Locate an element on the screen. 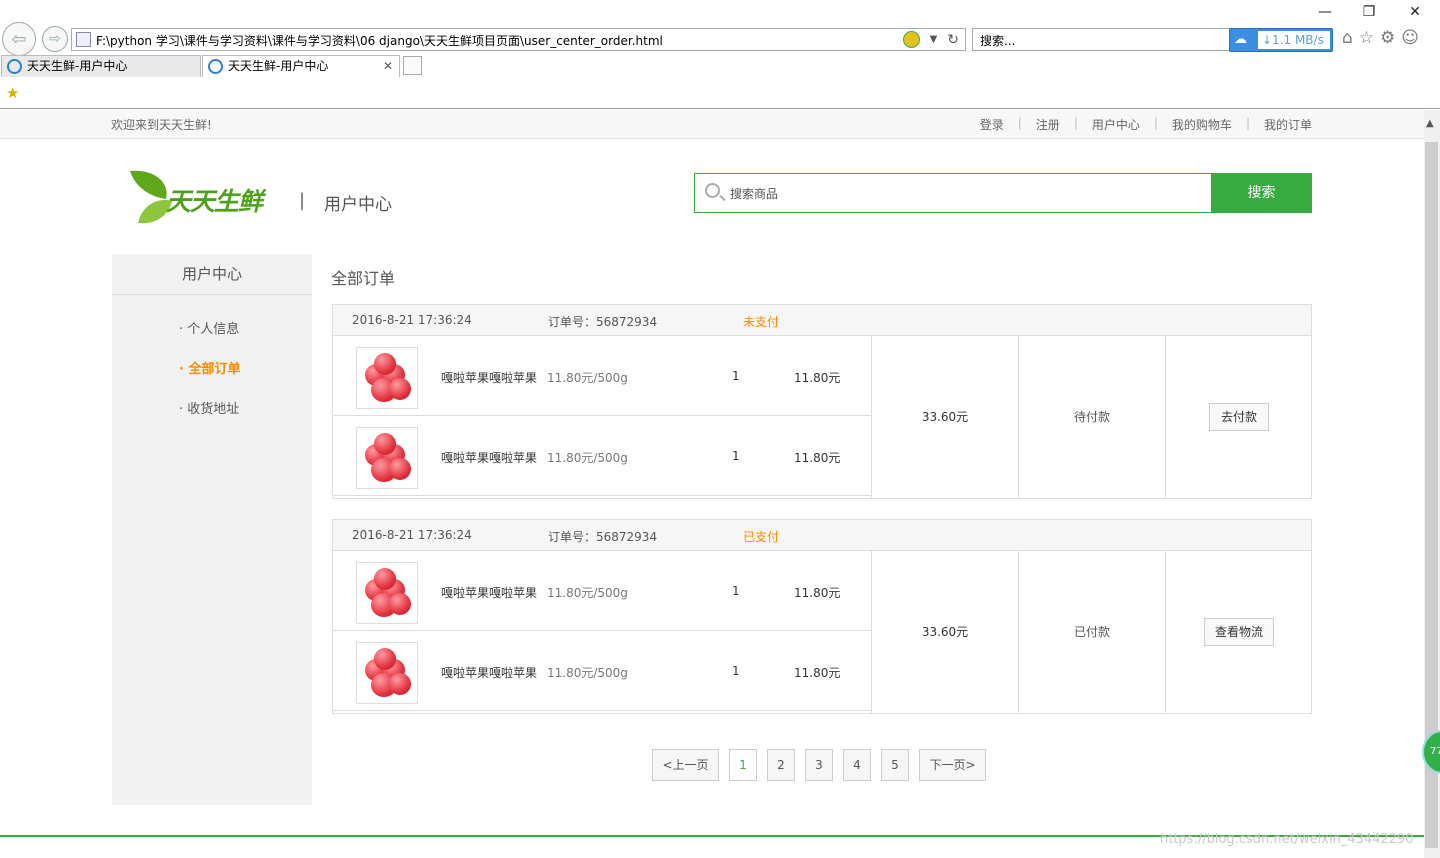 The image size is (1440, 858). search-icon is located at coordinates (712, 190).